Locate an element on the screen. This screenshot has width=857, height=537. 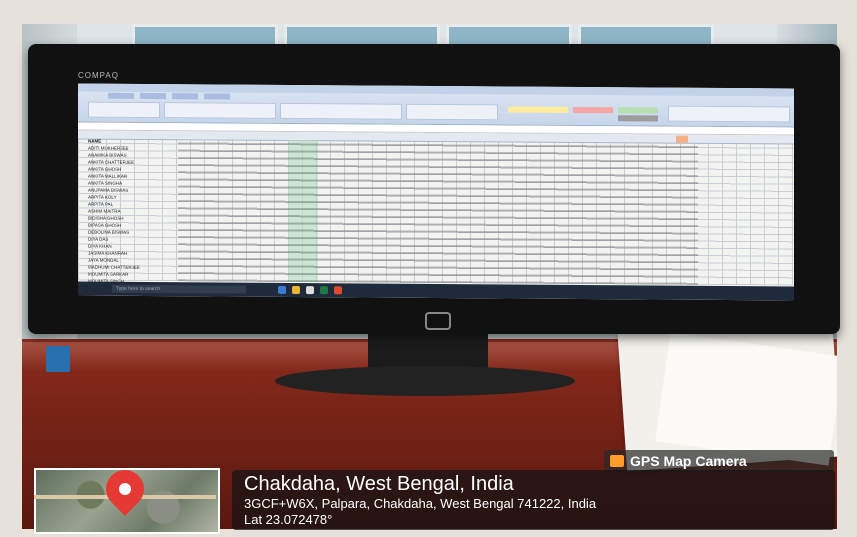
name-cell: ANUPAMA BISWAS is located at coordinates (130, 191).